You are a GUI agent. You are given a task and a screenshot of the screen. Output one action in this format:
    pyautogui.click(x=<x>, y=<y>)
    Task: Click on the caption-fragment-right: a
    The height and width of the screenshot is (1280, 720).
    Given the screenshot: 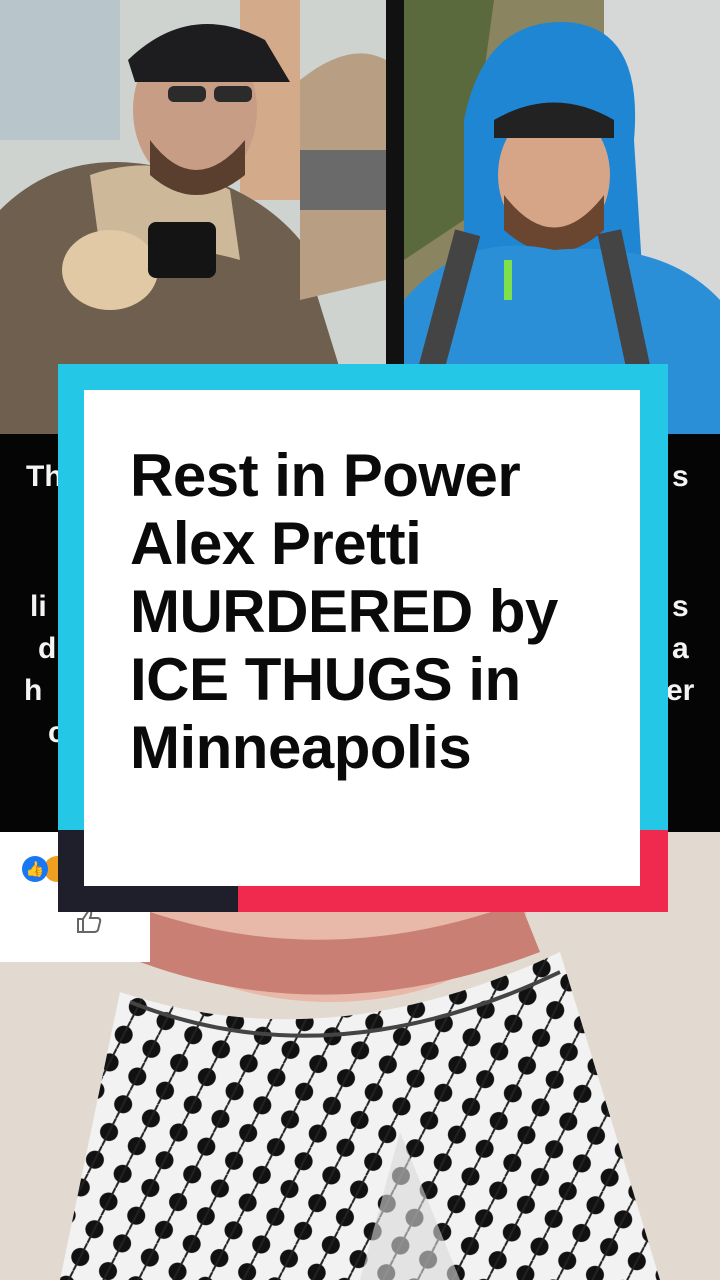 What is the action you would take?
    pyautogui.click(x=680, y=648)
    